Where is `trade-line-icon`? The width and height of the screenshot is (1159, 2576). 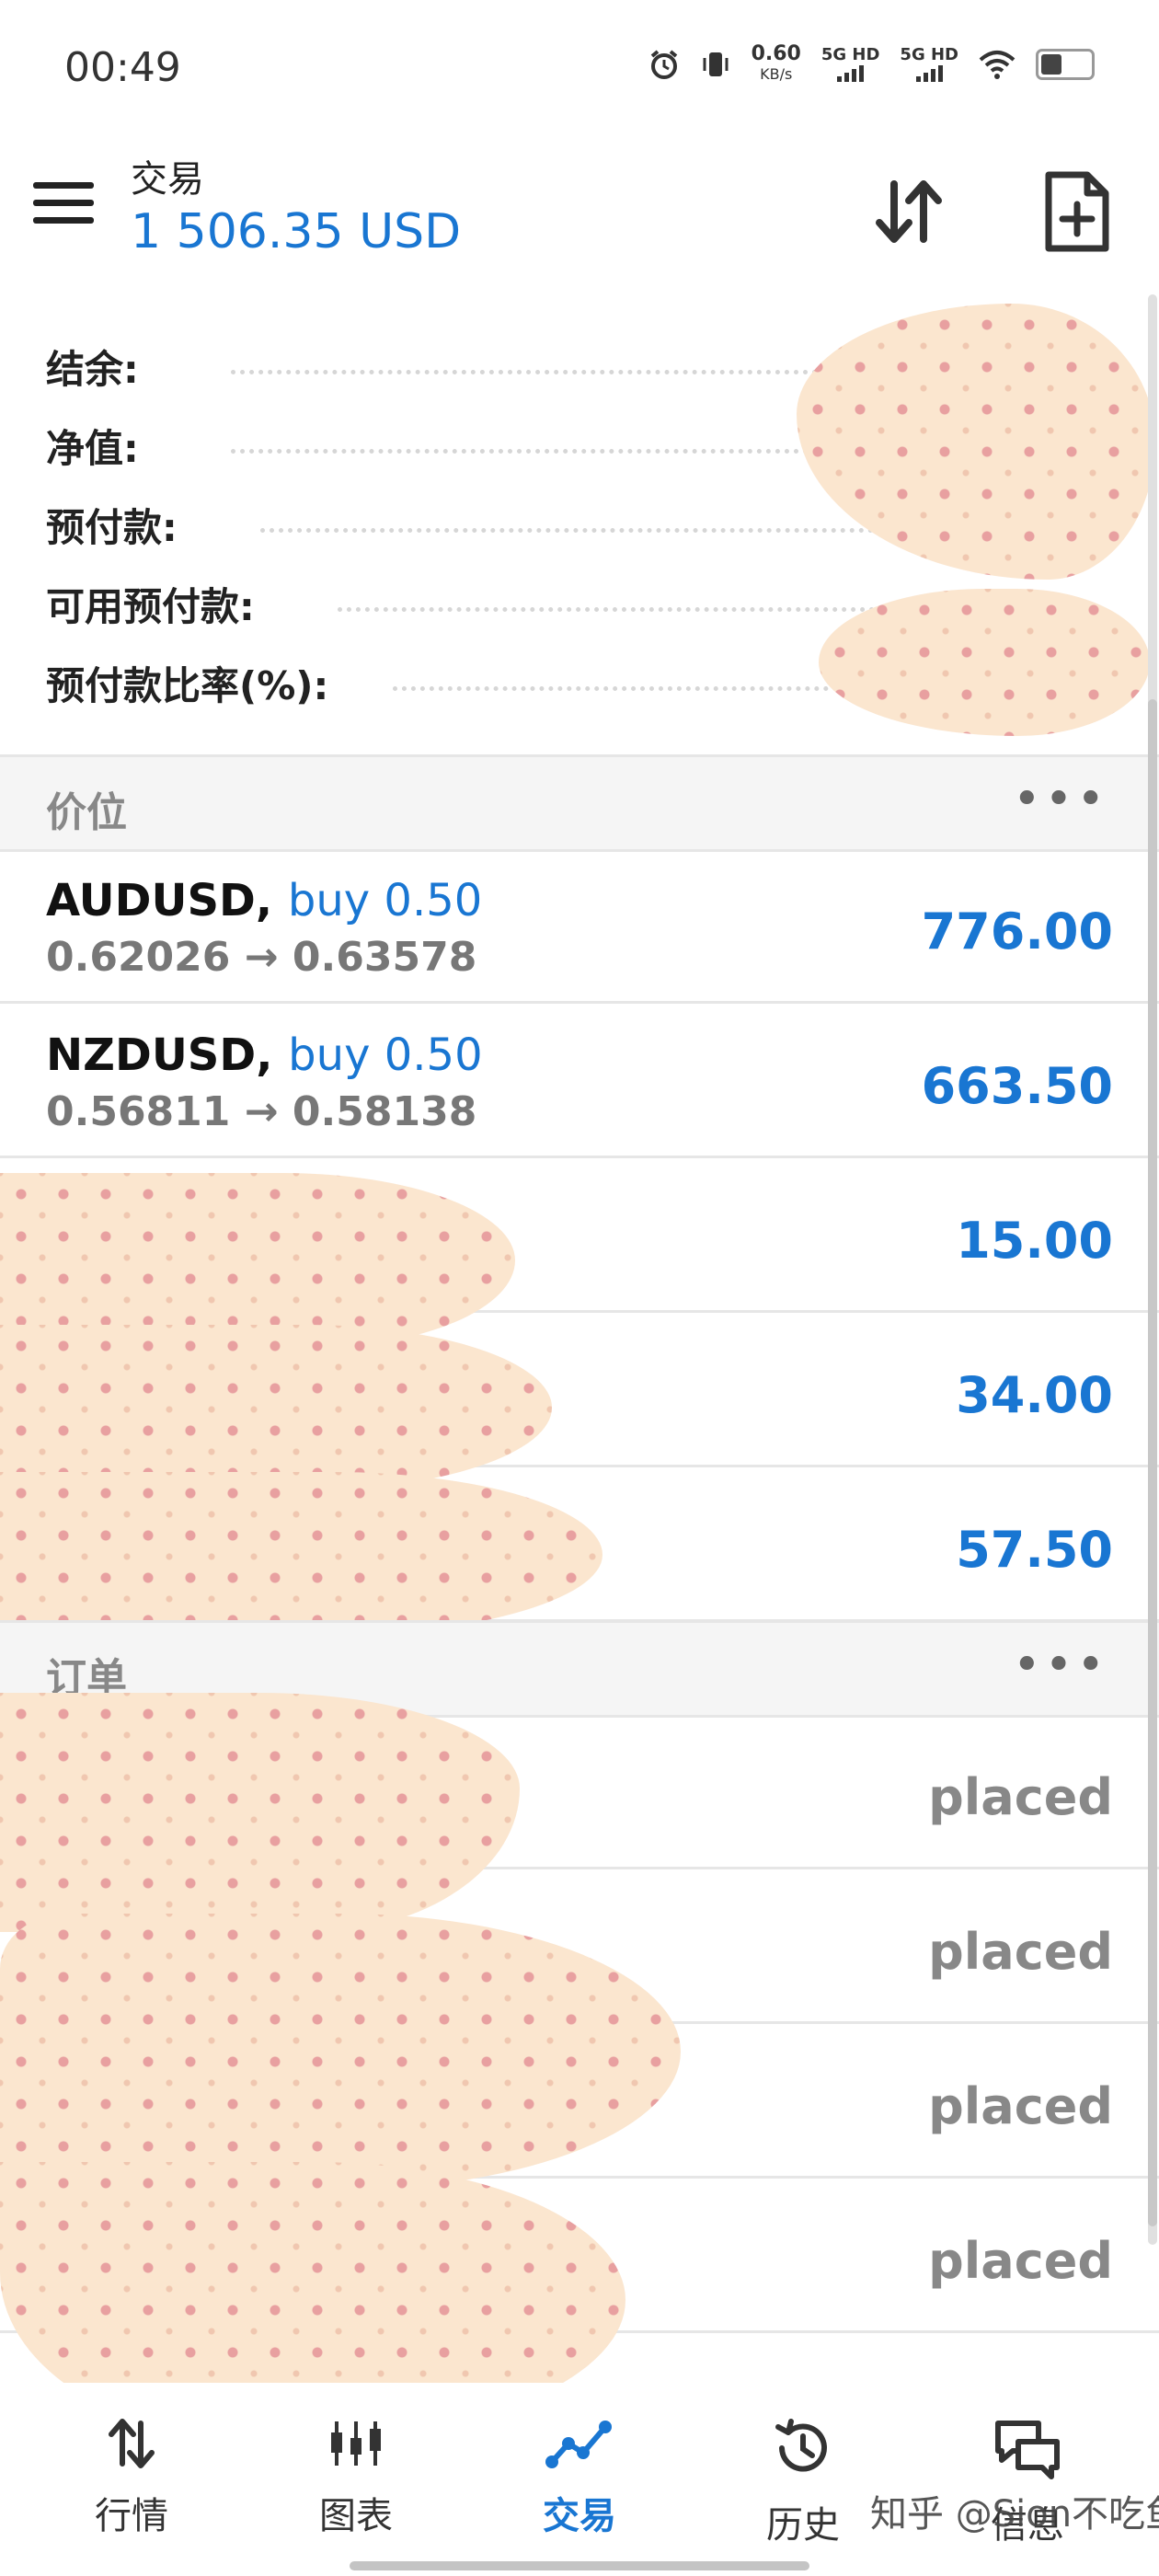 trade-line-icon is located at coordinates (578, 2444).